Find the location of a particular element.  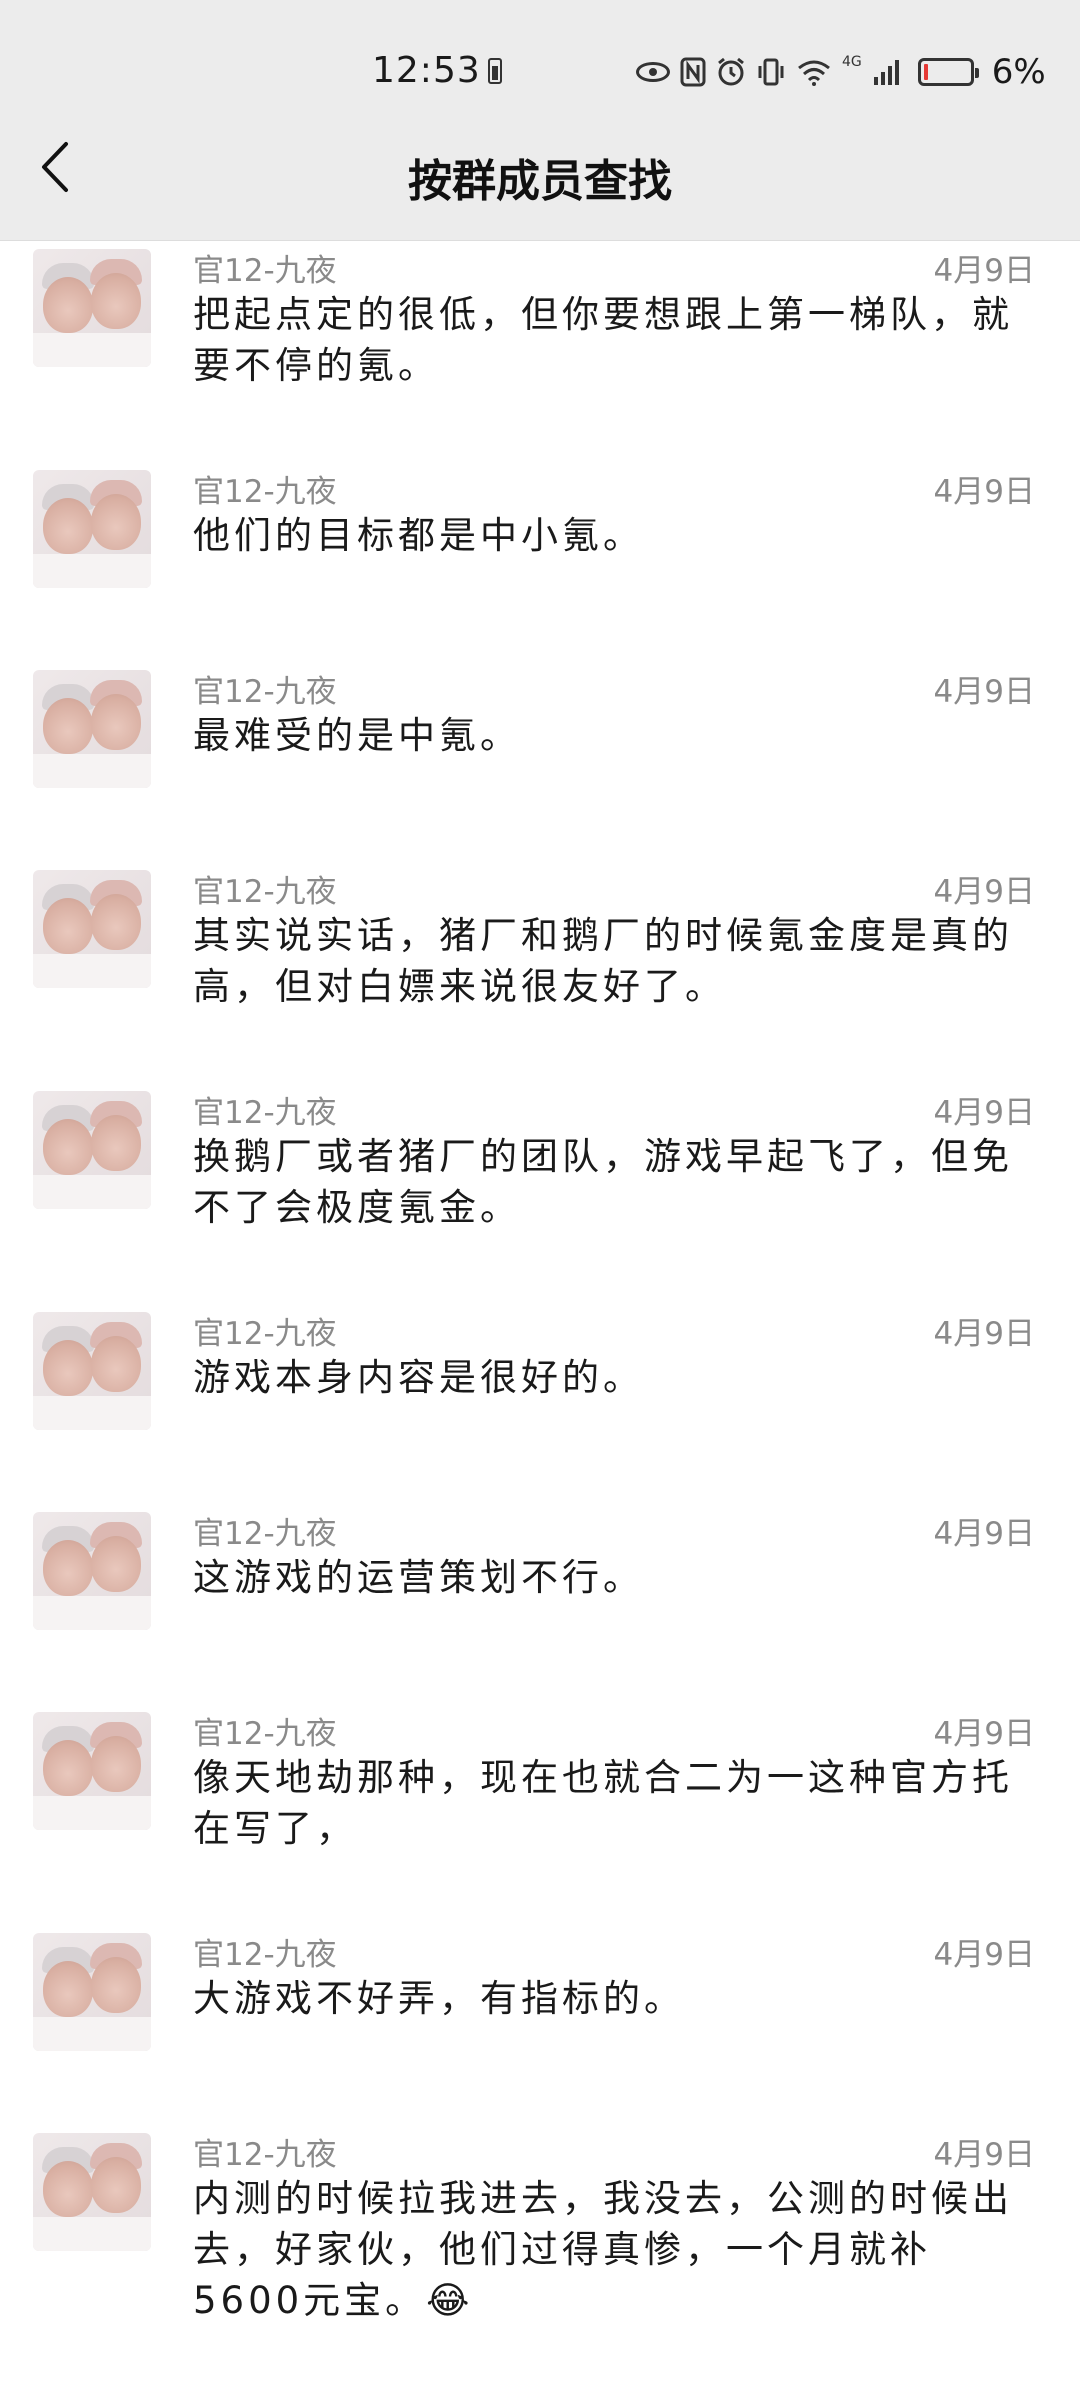

nfc-icon is located at coordinates (693, 72).